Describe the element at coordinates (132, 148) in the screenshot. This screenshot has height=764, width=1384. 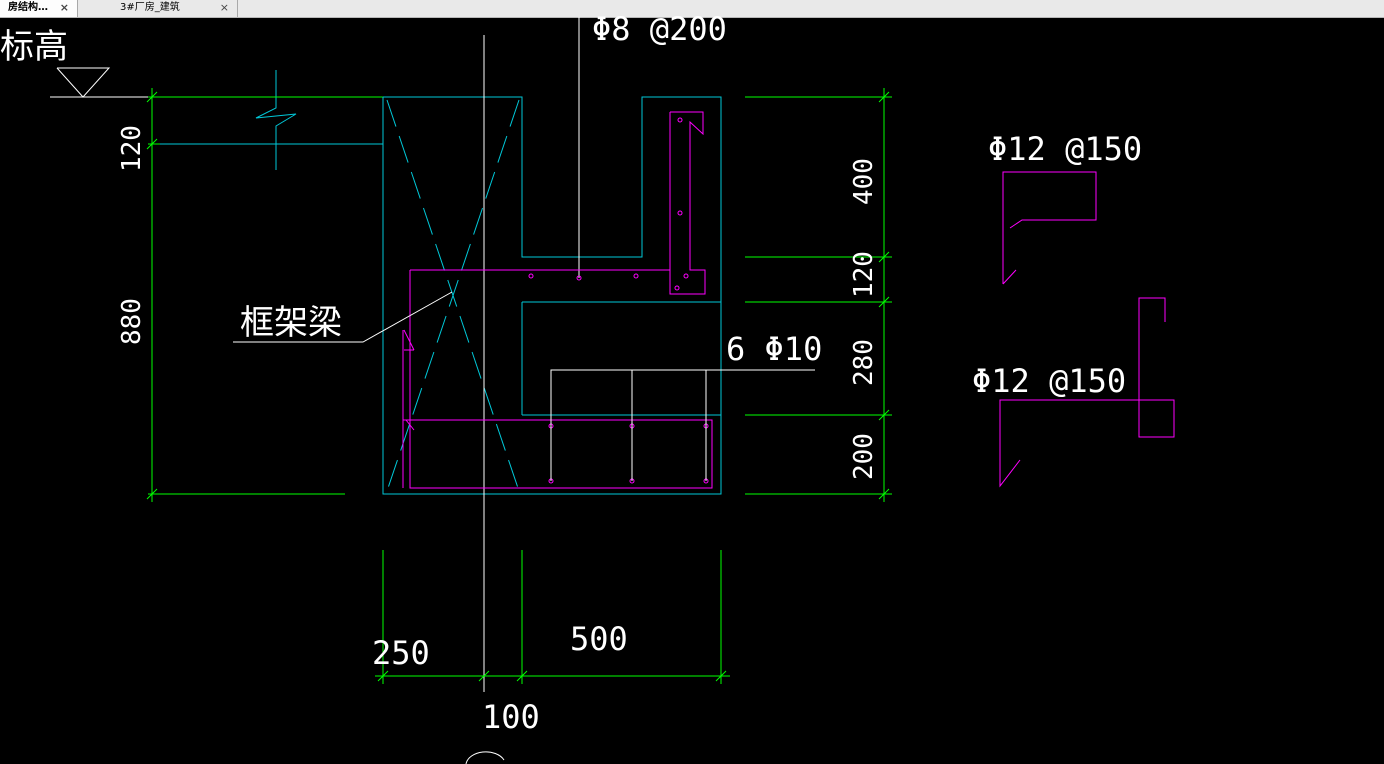
I see `dim-120-left: 120` at that location.